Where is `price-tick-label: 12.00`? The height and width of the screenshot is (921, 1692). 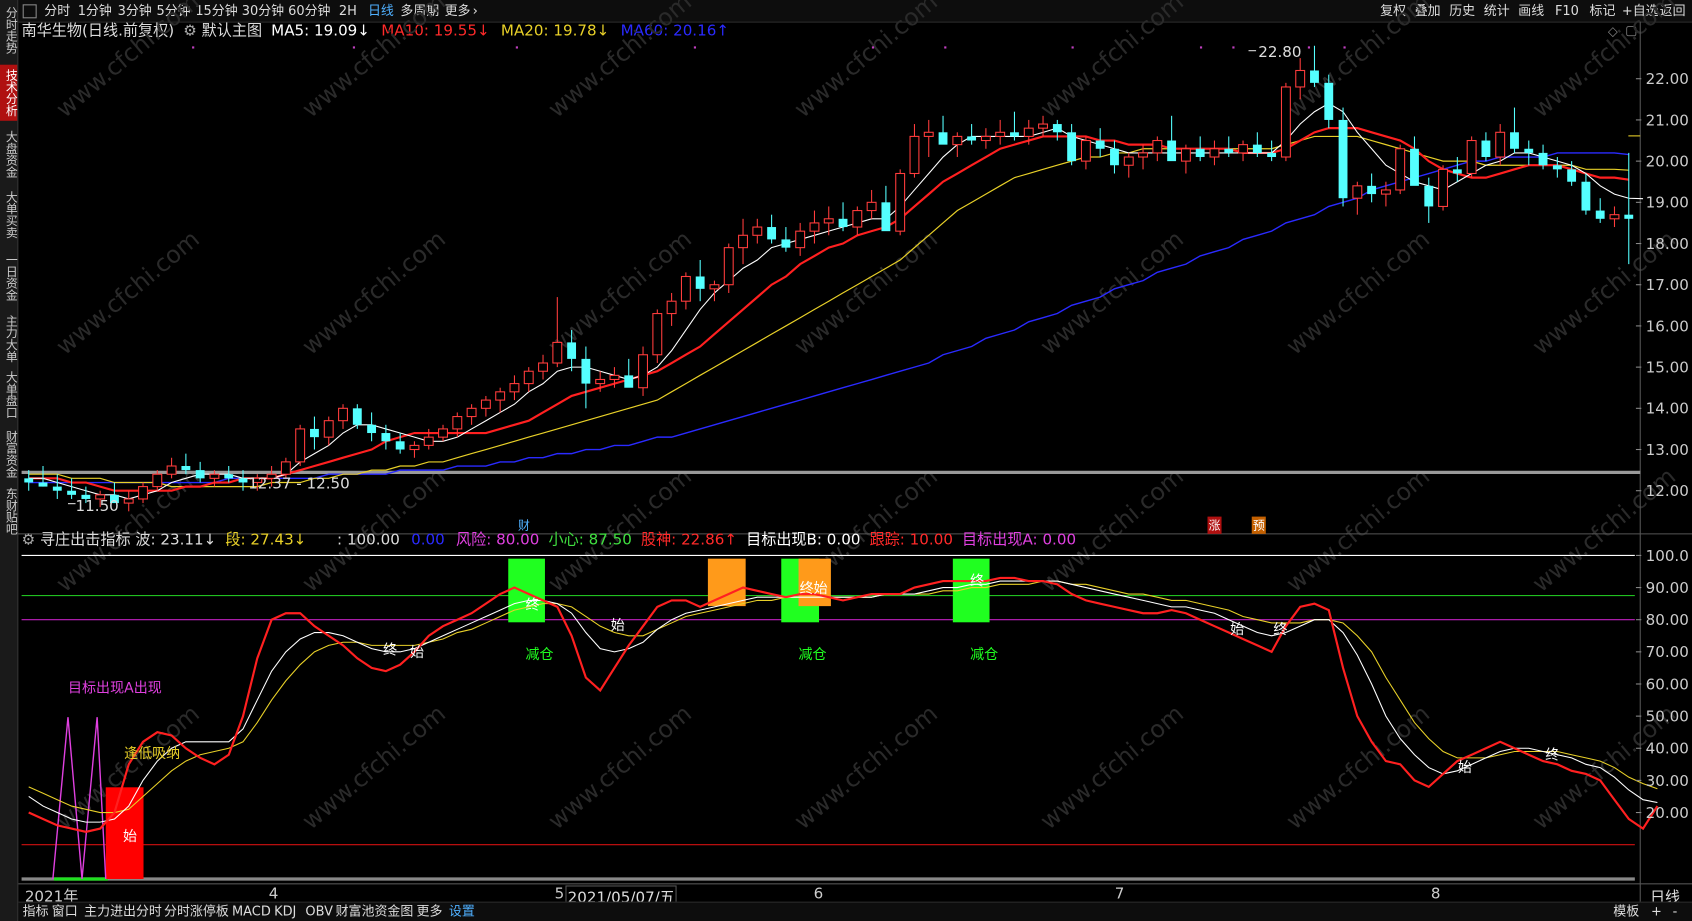
price-tick-label: 12.00 is located at coordinates (1667, 491).